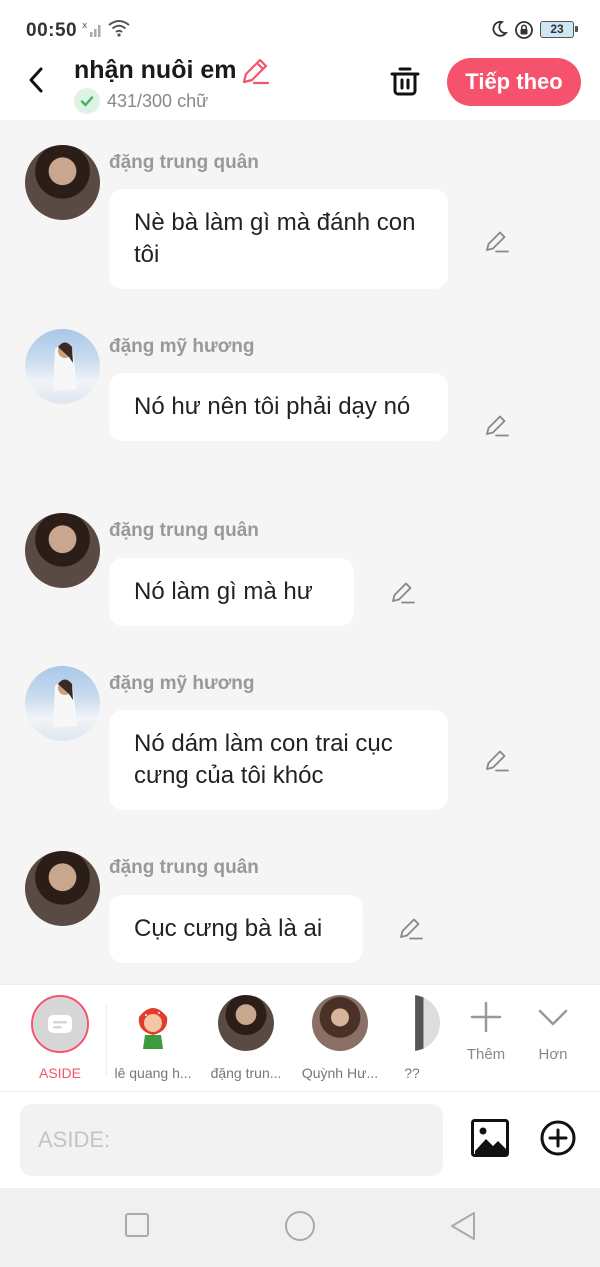  I want to click on back-nav-button, so click(463, 1228).